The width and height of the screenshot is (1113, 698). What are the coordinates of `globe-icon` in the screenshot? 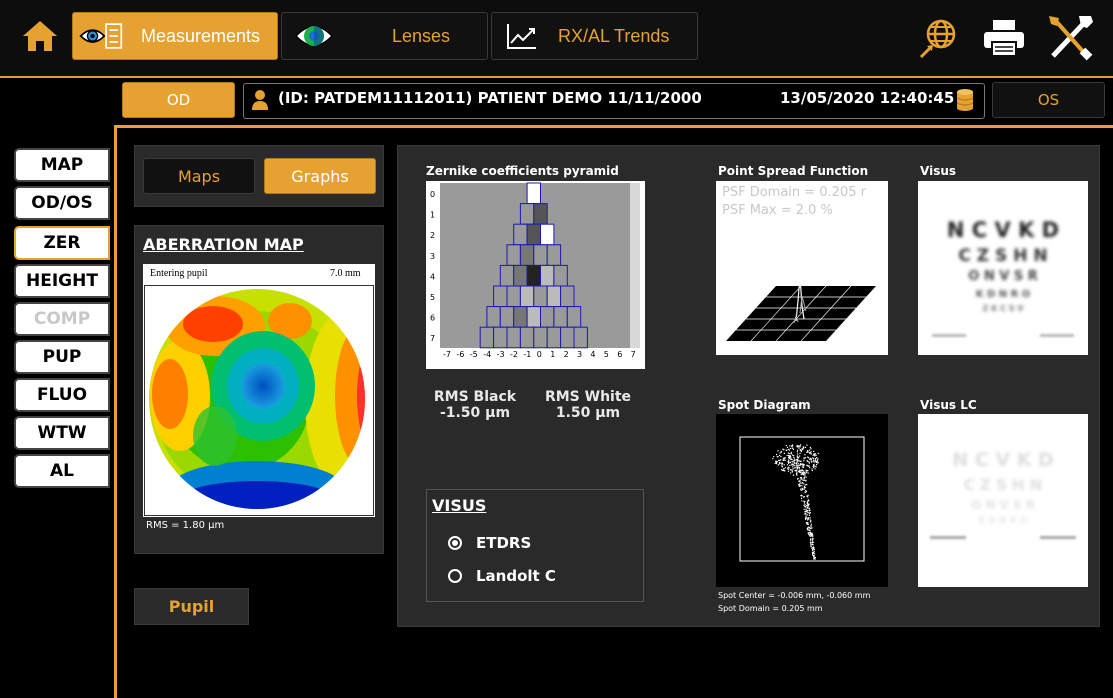 It's located at (937, 39).